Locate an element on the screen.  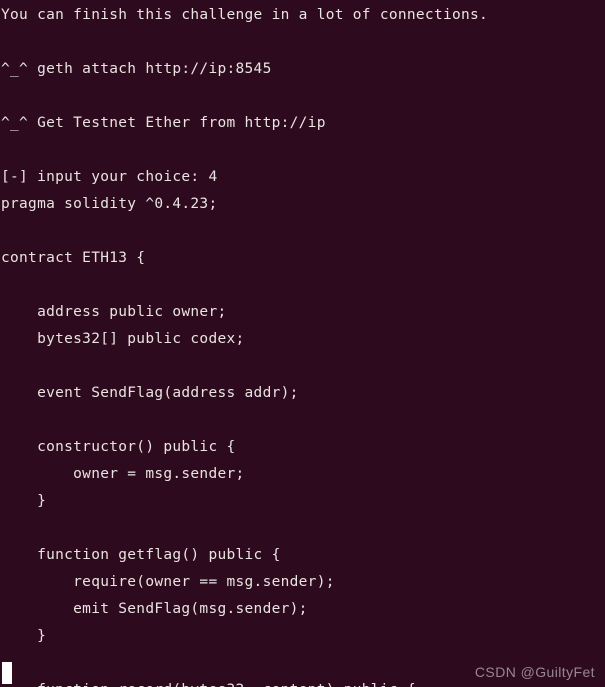
terminal-line: event SendFlag(address addr); is located at coordinates (150, 393).